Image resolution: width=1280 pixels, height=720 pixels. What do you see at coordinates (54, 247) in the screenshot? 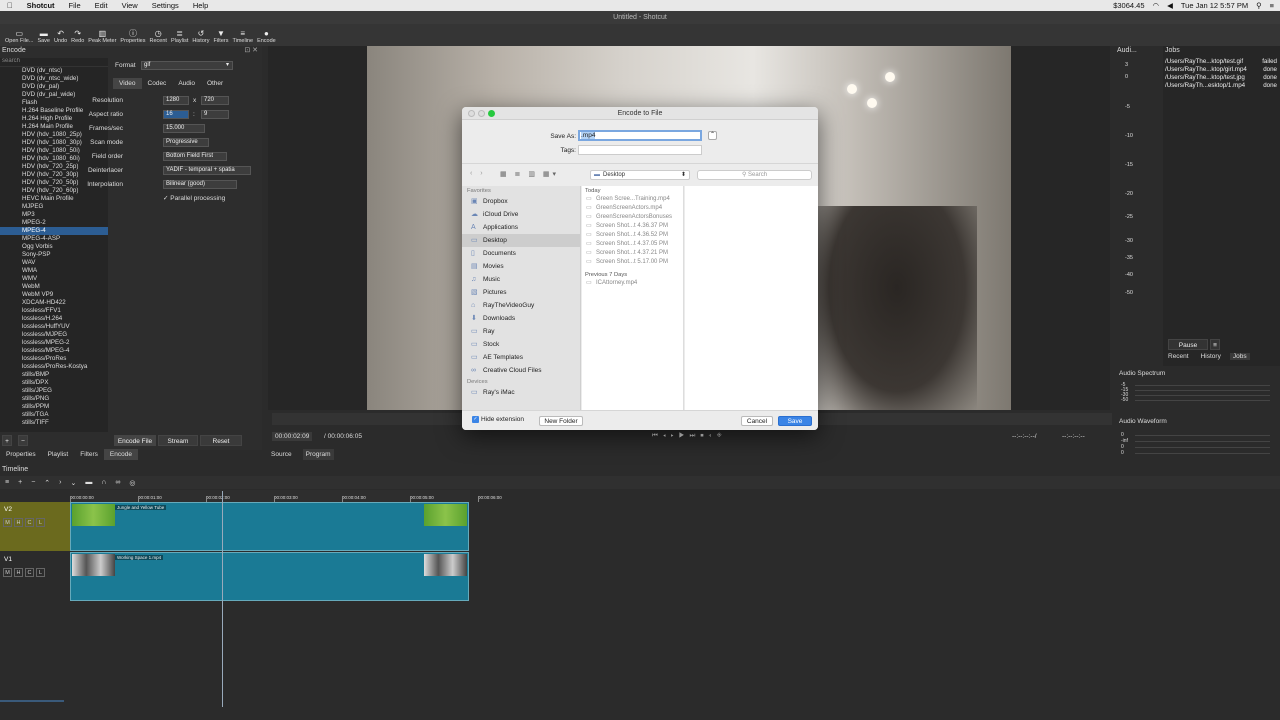
I see `preset-item: Ogg Vorbis` at bounding box center [54, 247].